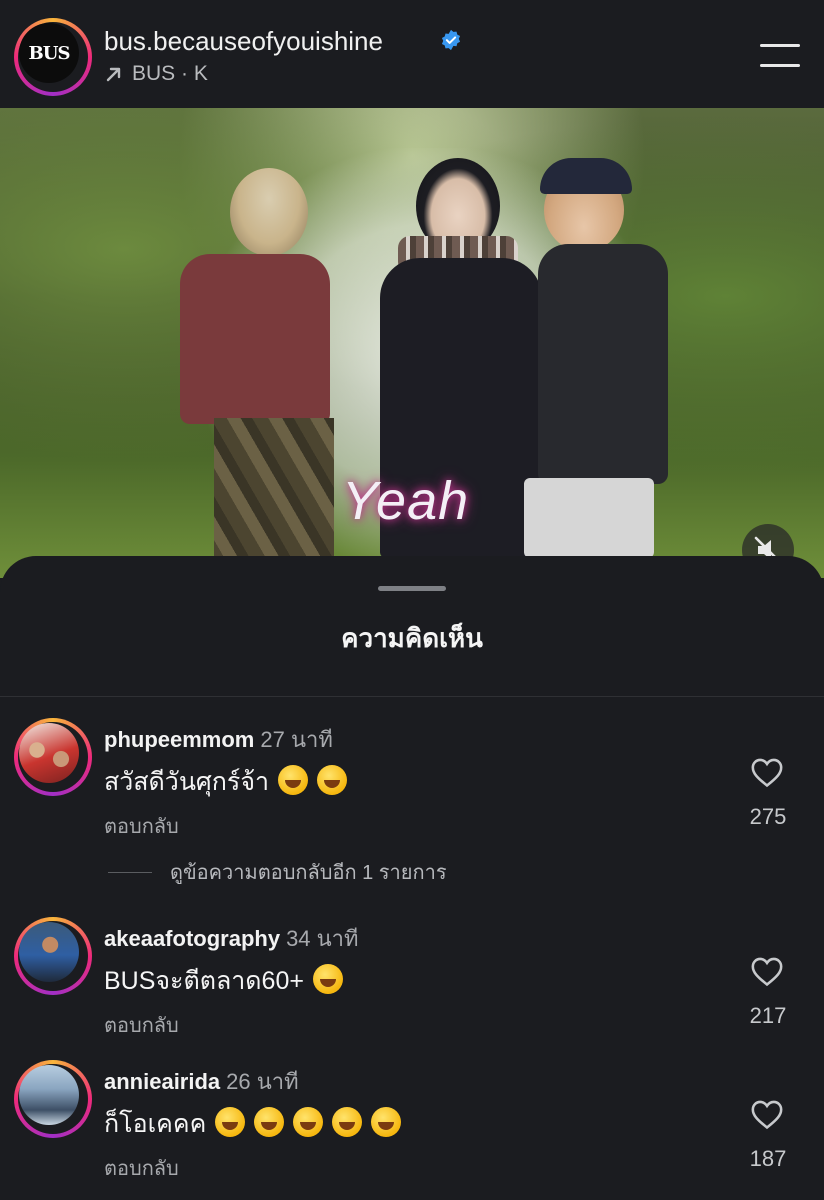  What do you see at coordinates (204, 981) in the screenshot?
I see `comment-body: BUSจะตีตลาด60+` at bounding box center [204, 981].